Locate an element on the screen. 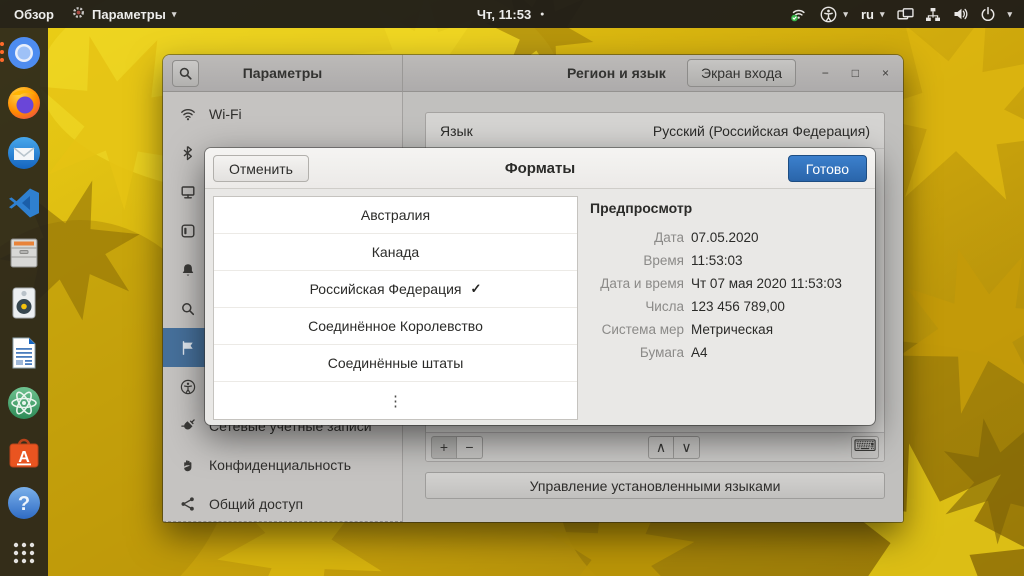  login-screen-button: Экран входа is located at coordinates (742, 73).